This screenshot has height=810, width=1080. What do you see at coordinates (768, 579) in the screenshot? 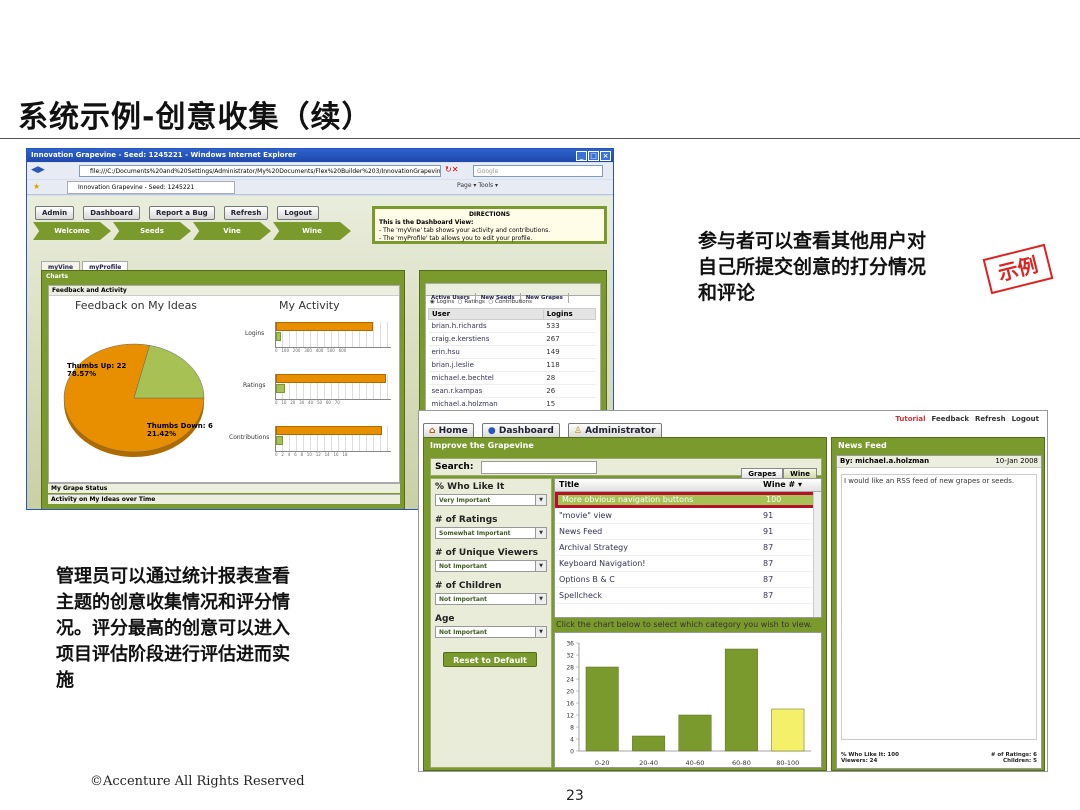
I see `idea-wine: 87` at bounding box center [768, 579].